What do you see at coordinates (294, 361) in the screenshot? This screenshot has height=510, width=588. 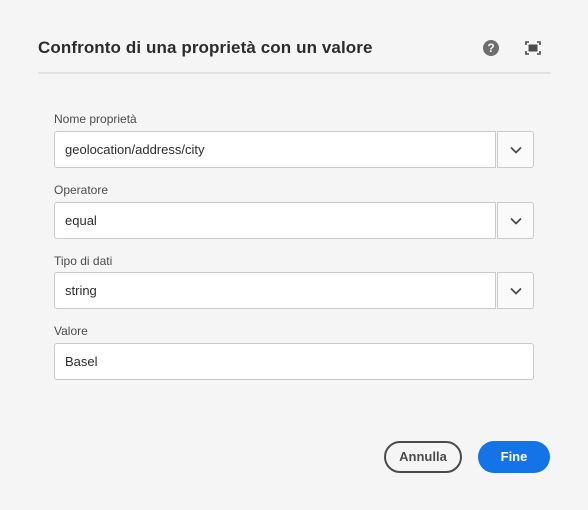 I see `value-input: Basel` at bounding box center [294, 361].